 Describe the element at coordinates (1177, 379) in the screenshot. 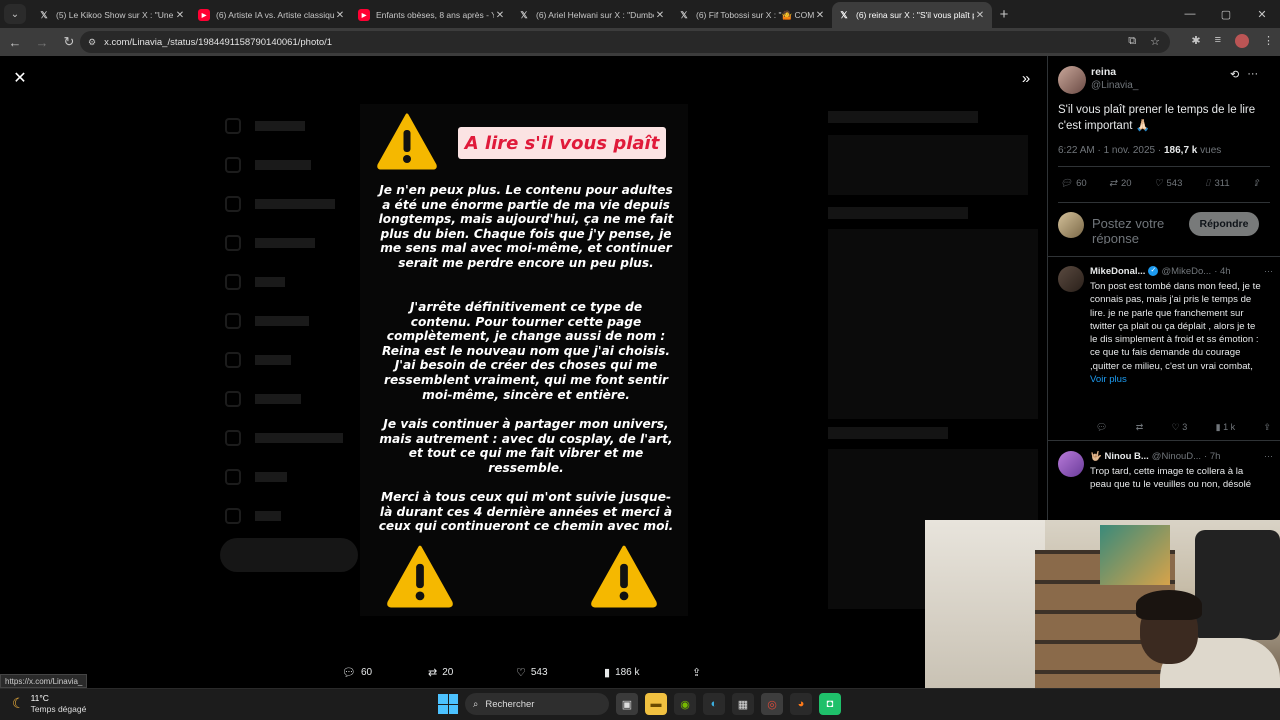

I see `show-more-link: Voir plus` at that location.